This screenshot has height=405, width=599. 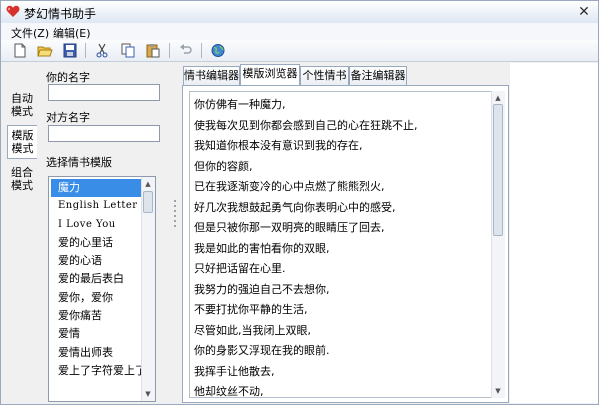 I want to click on list-item: 爱情, so click(x=102, y=334).